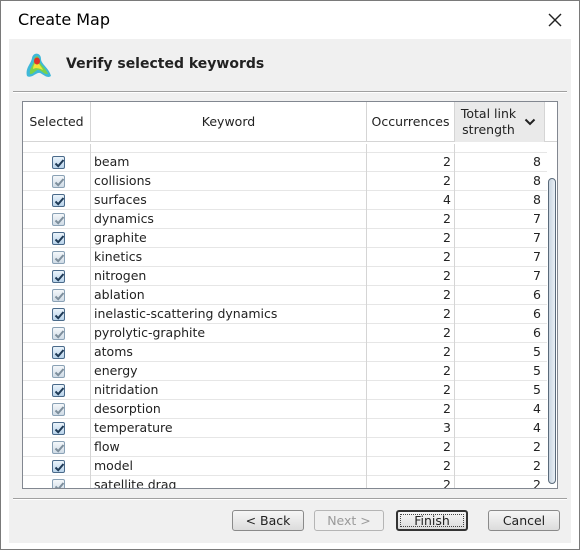 The width and height of the screenshot is (580, 550). Describe the element at coordinates (285, 482) in the screenshot. I see `table-row: satellite drag 2 2` at that location.